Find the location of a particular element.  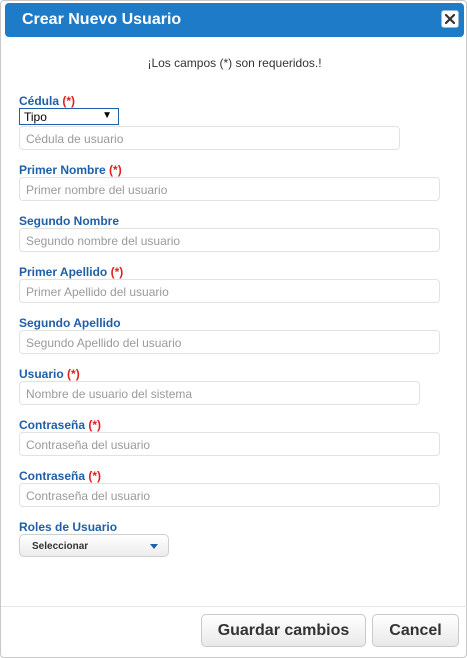

required-note-suffix: son requeridos.! is located at coordinates (277, 63).